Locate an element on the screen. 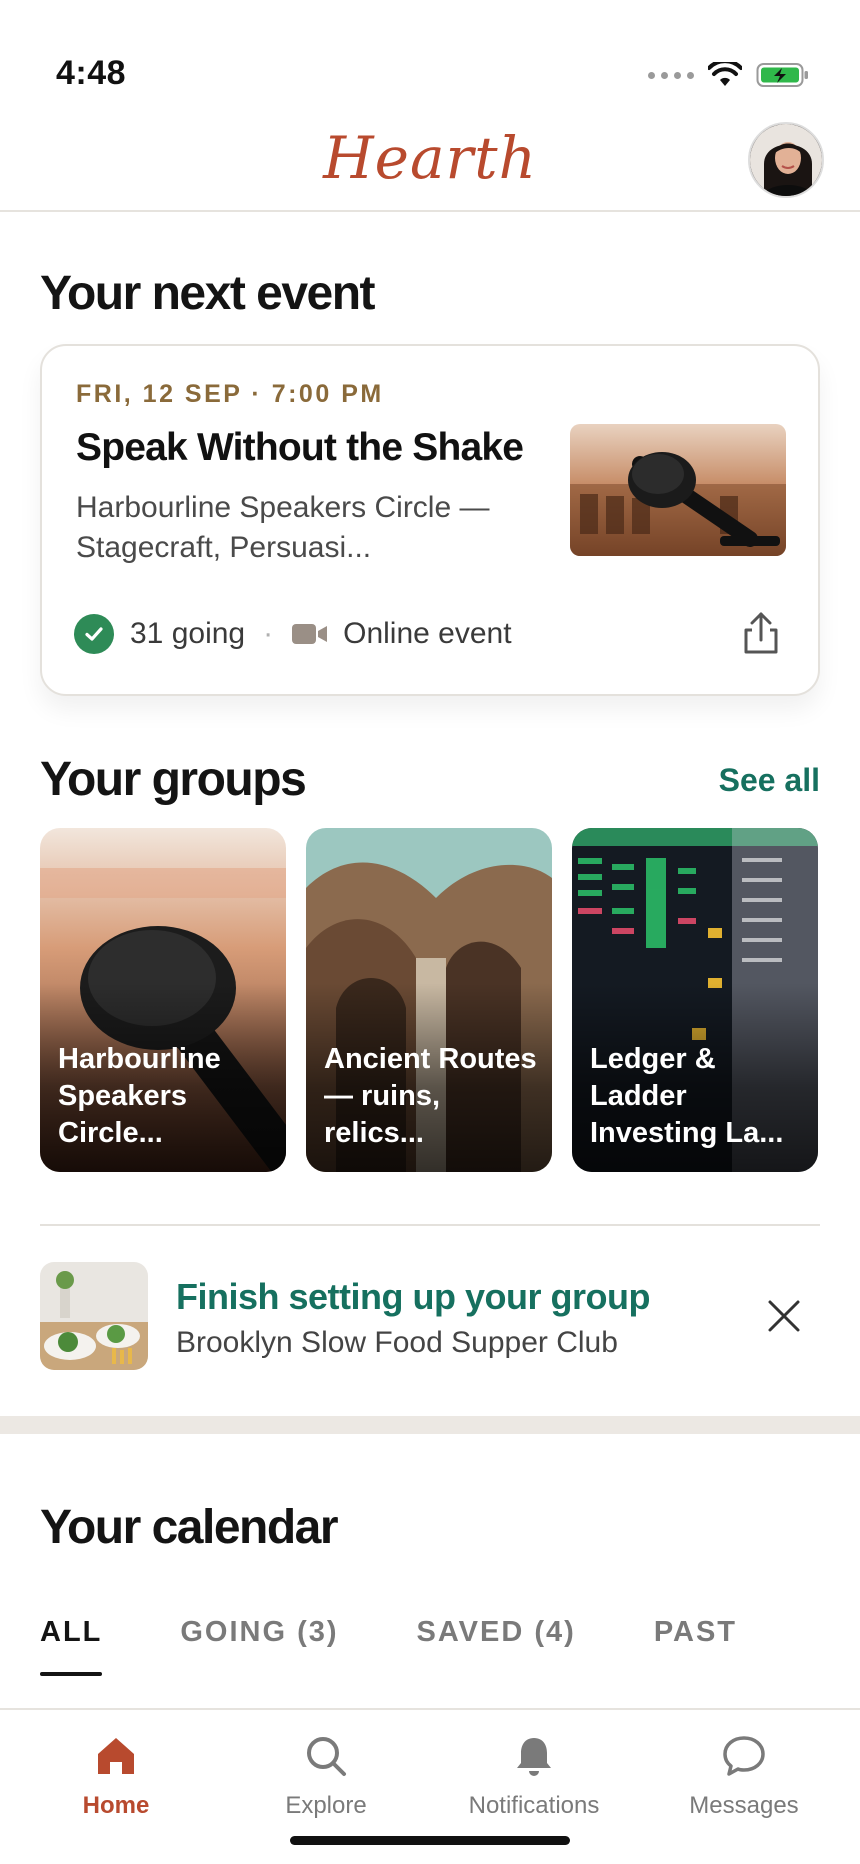  calendar-heading: Your calendar is located at coordinates (189, 1527).